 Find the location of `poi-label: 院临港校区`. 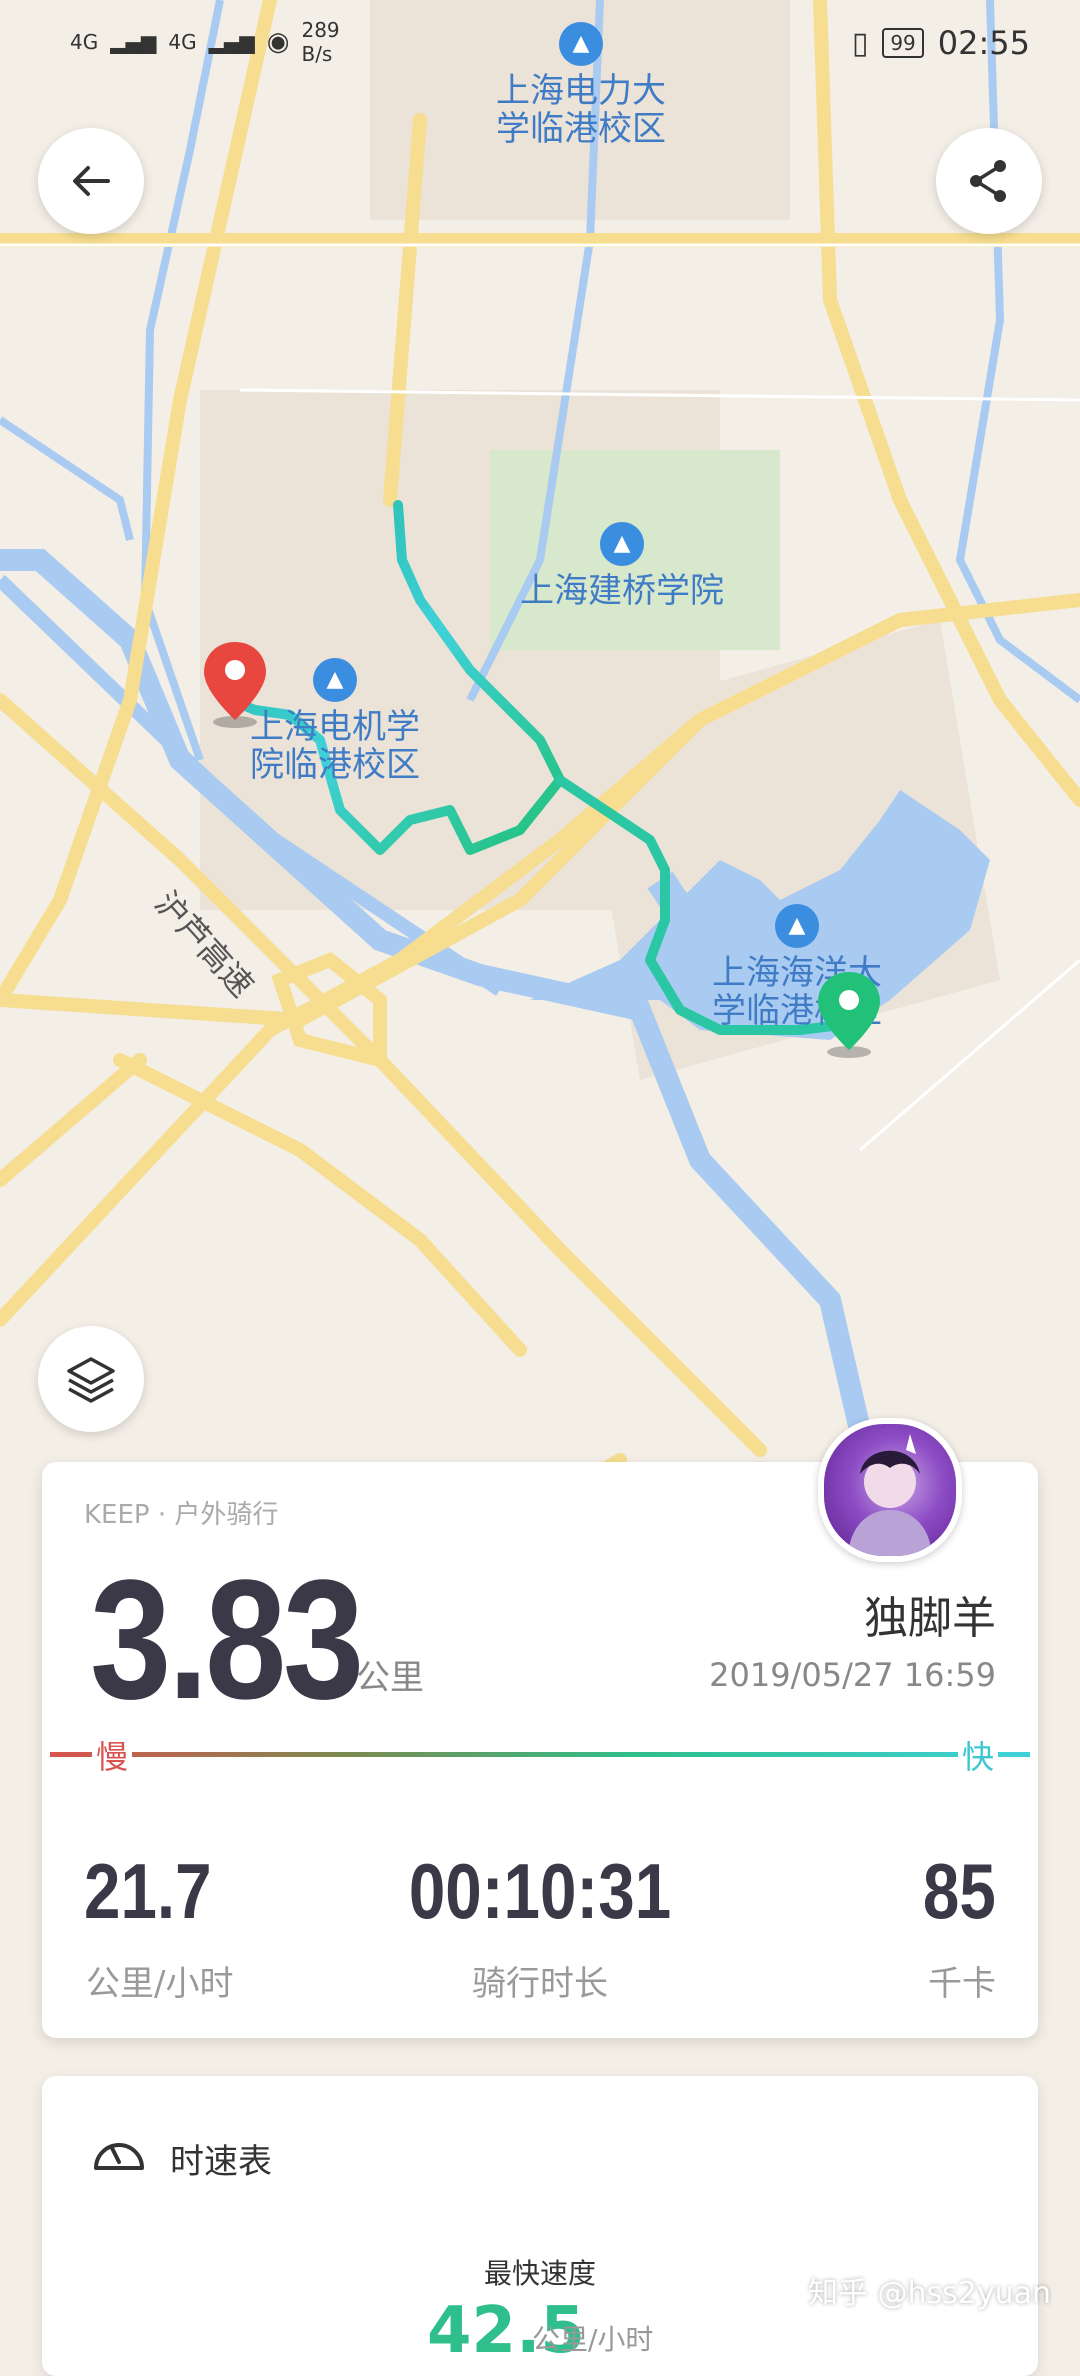

poi-label: 院临港校区 is located at coordinates (335, 765).